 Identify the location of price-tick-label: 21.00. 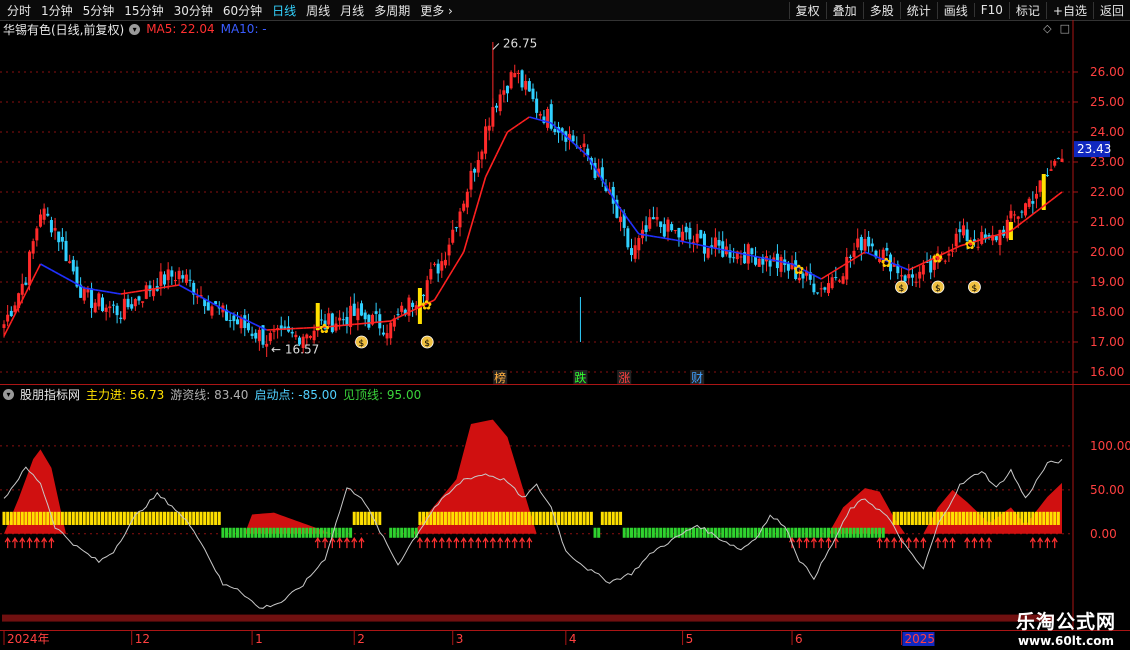
(1107, 222).